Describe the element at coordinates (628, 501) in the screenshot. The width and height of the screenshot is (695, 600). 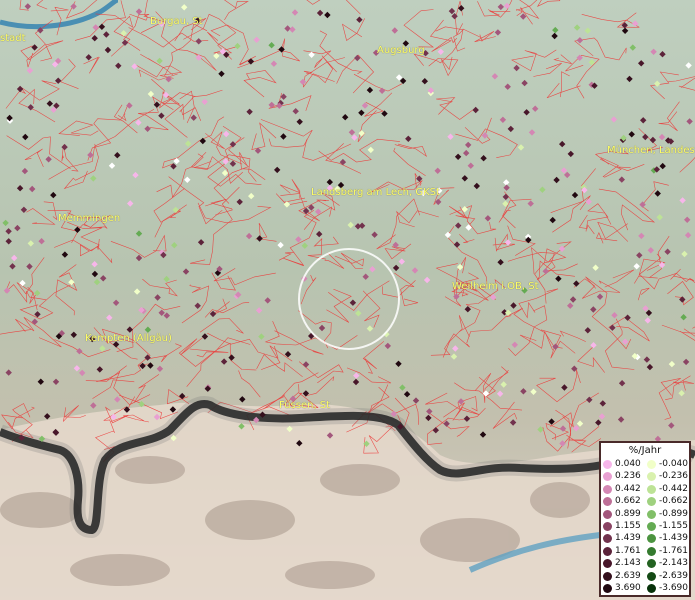
I see `legend-value-positive: 0.662` at that location.